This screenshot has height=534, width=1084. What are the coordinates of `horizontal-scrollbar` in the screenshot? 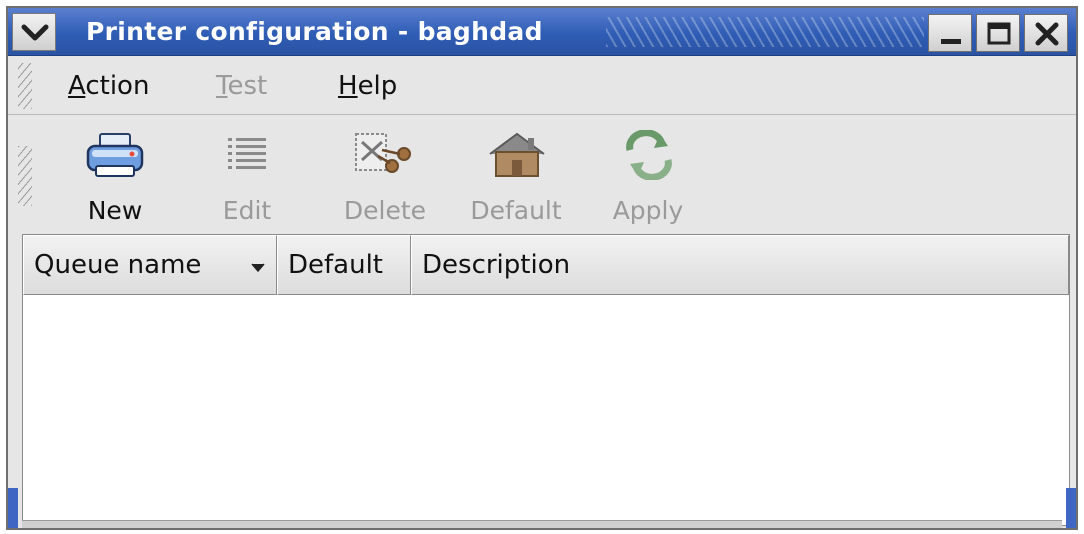 It's located at (542, 524).